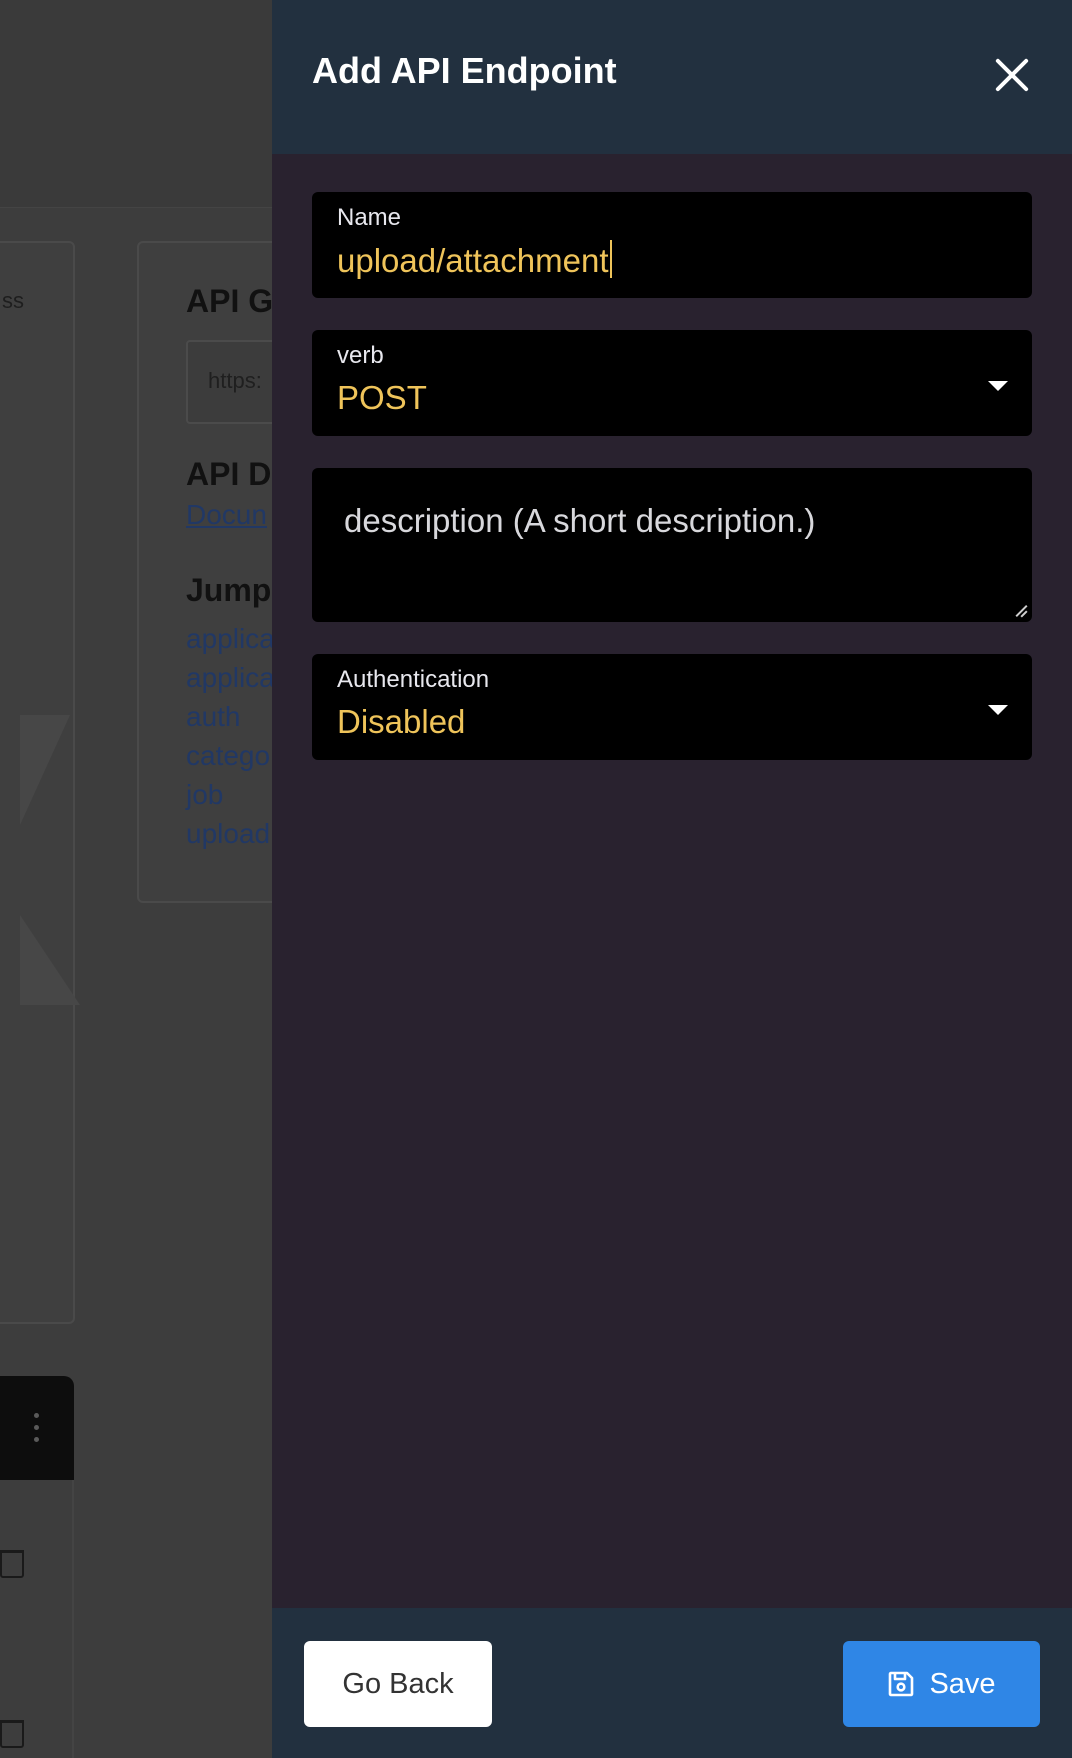 This screenshot has width=1072, height=1758. Describe the element at coordinates (962, 1683) in the screenshot. I see `save-button-label: Save` at that location.